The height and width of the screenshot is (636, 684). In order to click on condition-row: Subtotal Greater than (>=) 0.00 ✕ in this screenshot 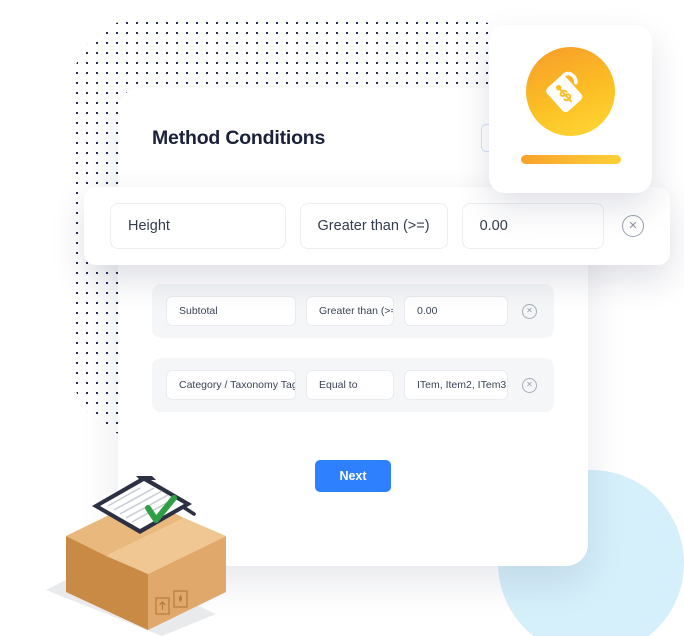, I will do `click(353, 311)`.